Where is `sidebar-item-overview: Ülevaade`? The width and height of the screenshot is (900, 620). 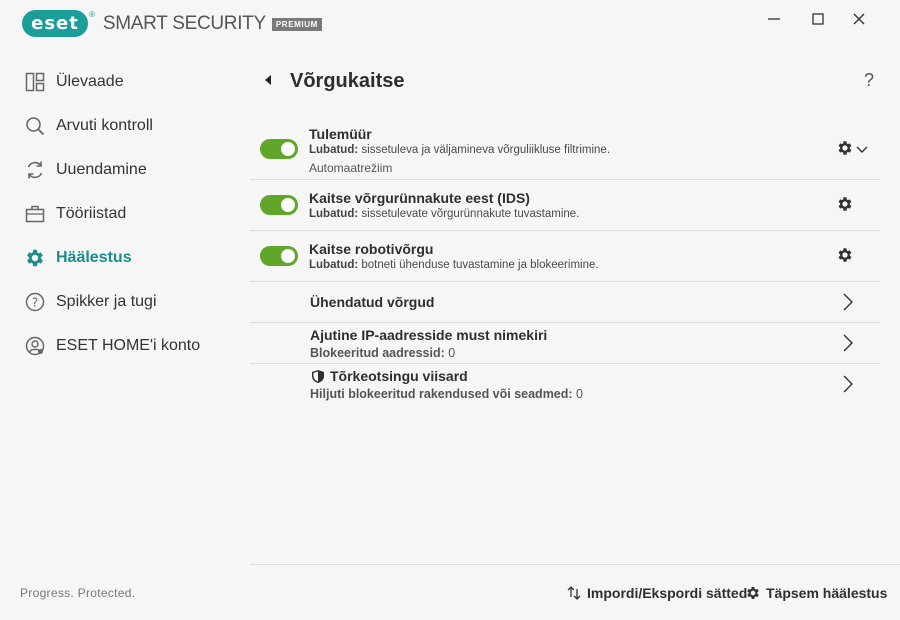
sidebar-item-overview: Ülevaade is located at coordinates (124, 82).